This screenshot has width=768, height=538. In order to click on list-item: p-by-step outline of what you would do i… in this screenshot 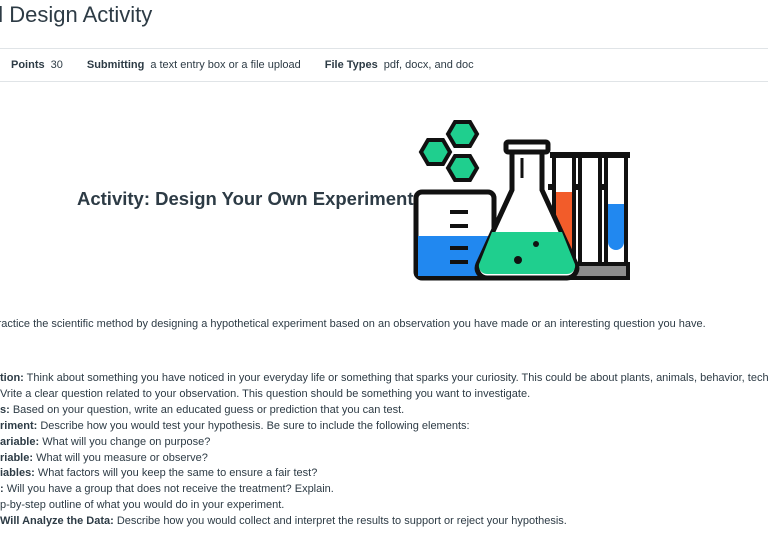, I will do `click(142, 505)`.